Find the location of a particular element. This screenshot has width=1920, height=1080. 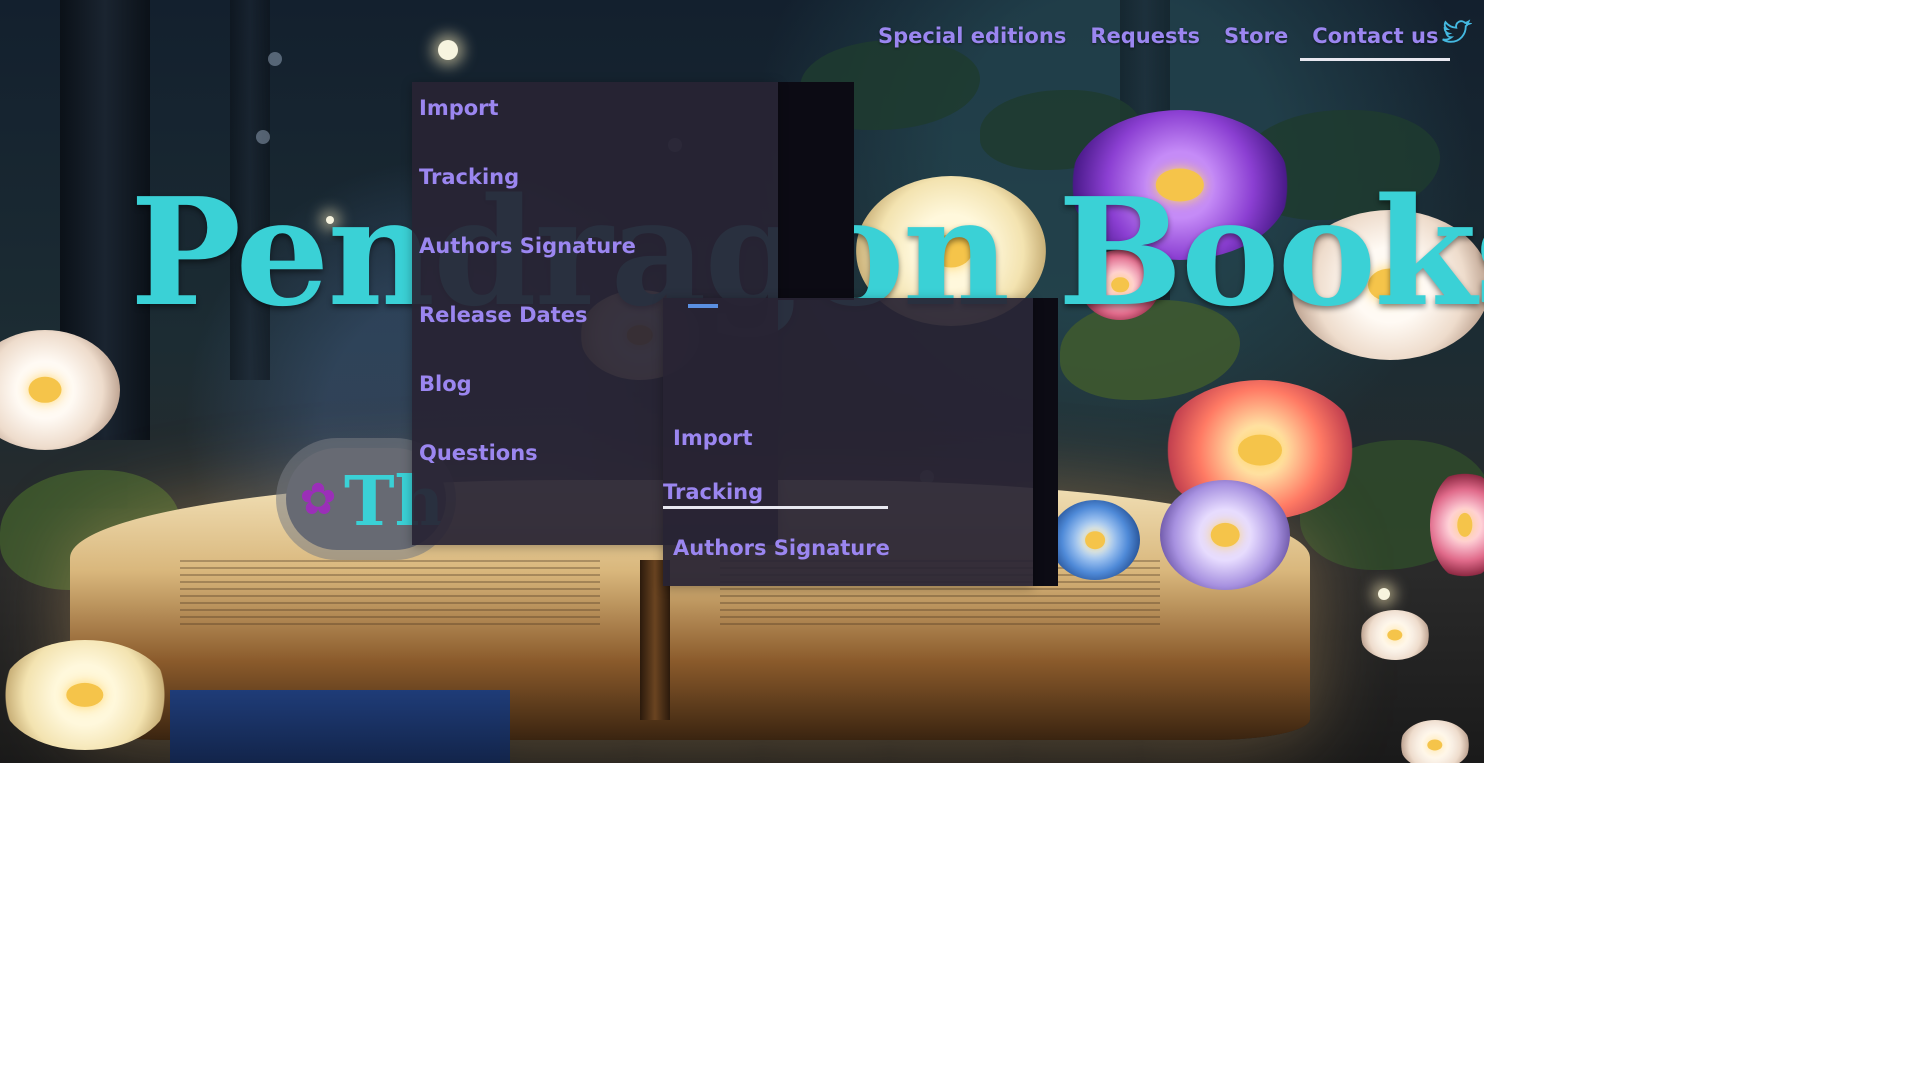

nav-link-special-editions: Special editions is located at coordinates (972, 40).